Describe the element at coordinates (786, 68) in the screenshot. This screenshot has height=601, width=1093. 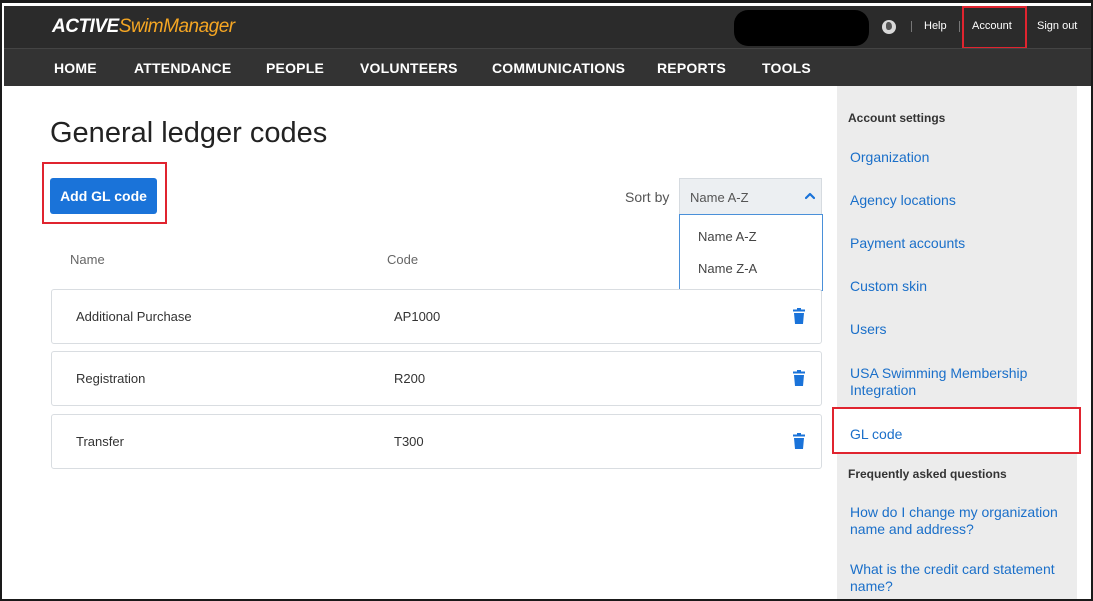
I see `nav-tools: TOOLS` at that location.